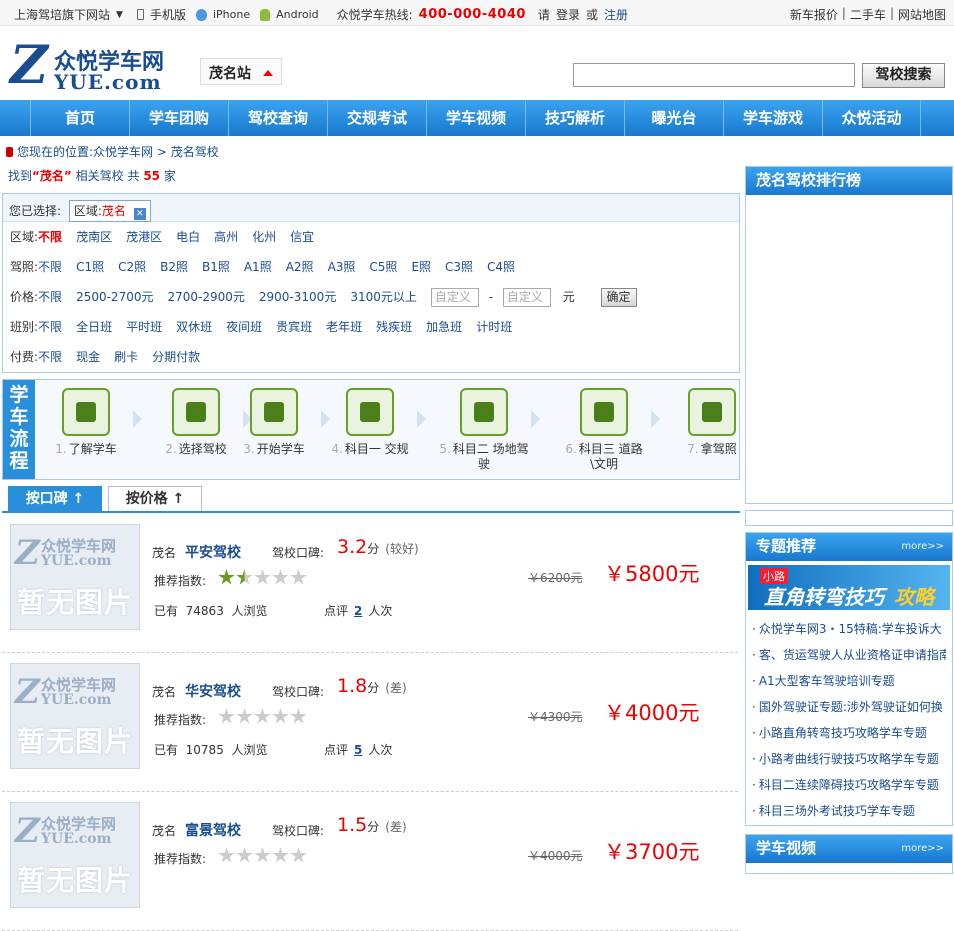 The height and width of the screenshot is (931, 954). What do you see at coordinates (294, 327) in the screenshot?
I see `filter-option: 贵宾班` at bounding box center [294, 327].